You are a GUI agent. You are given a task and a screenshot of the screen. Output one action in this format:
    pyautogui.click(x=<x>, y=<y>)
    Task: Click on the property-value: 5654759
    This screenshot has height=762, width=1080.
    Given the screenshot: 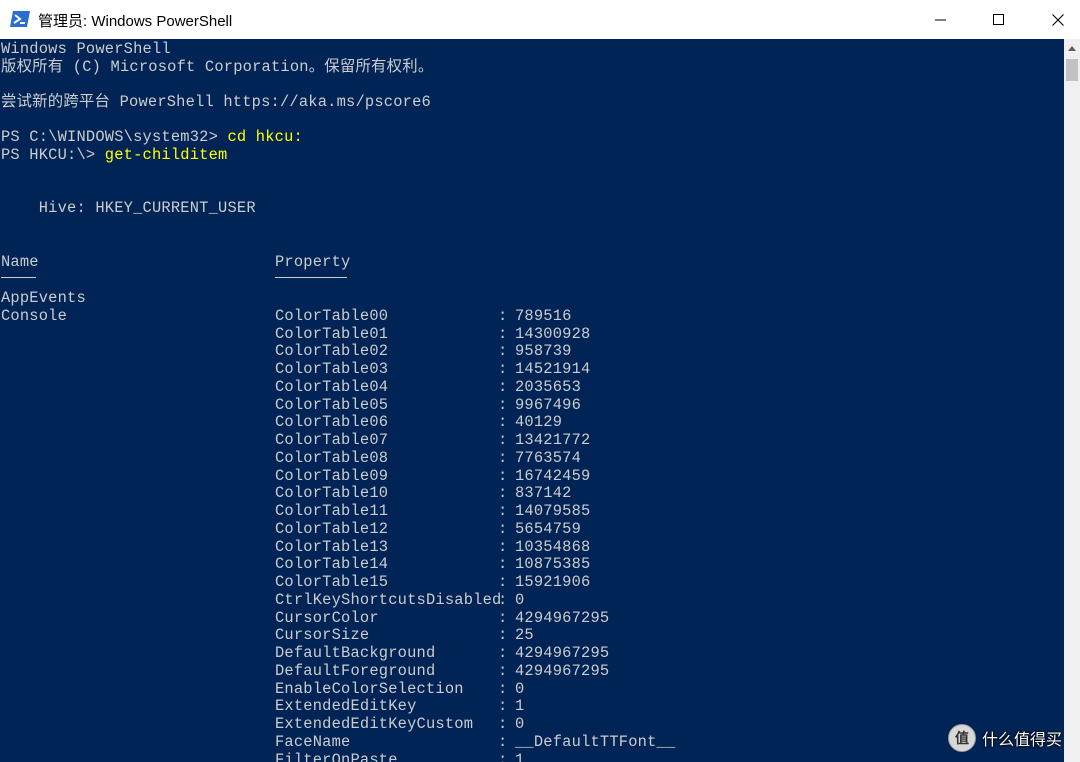 What is the action you would take?
    pyautogui.click(x=548, y=528)
    